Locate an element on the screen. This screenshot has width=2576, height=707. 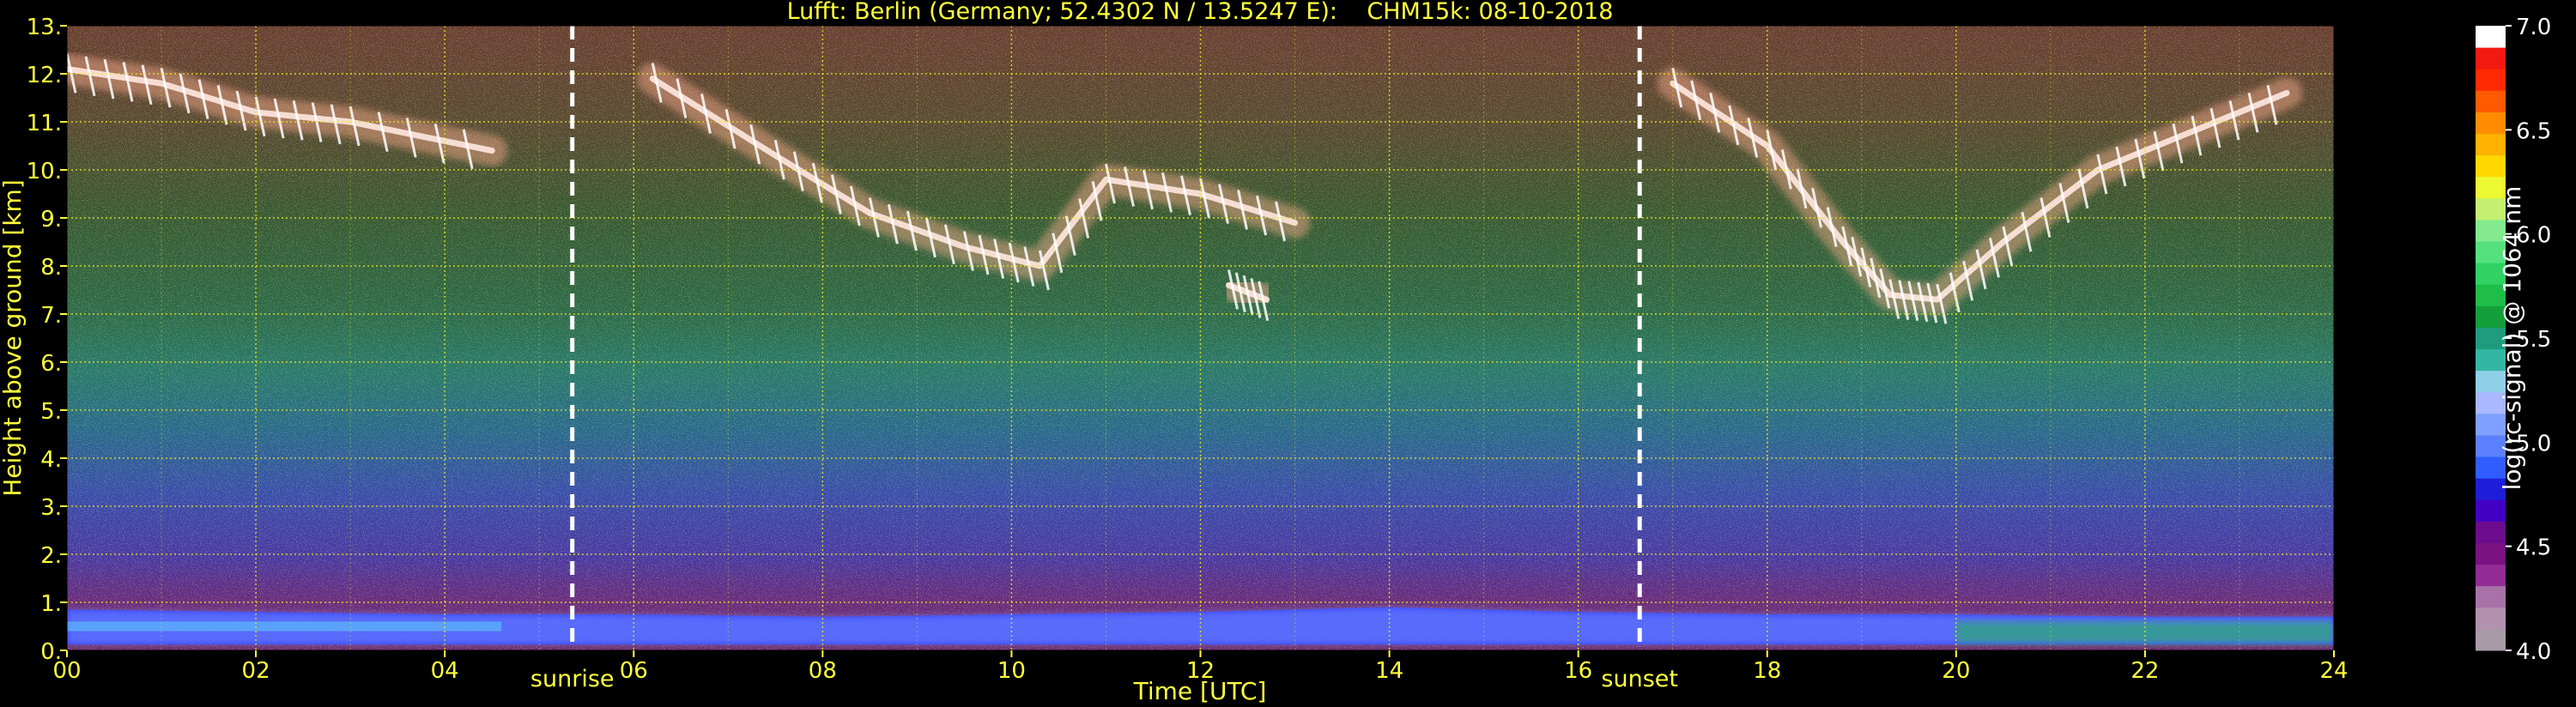
x-tick-label: 00 is located at coordinates (66, 671).